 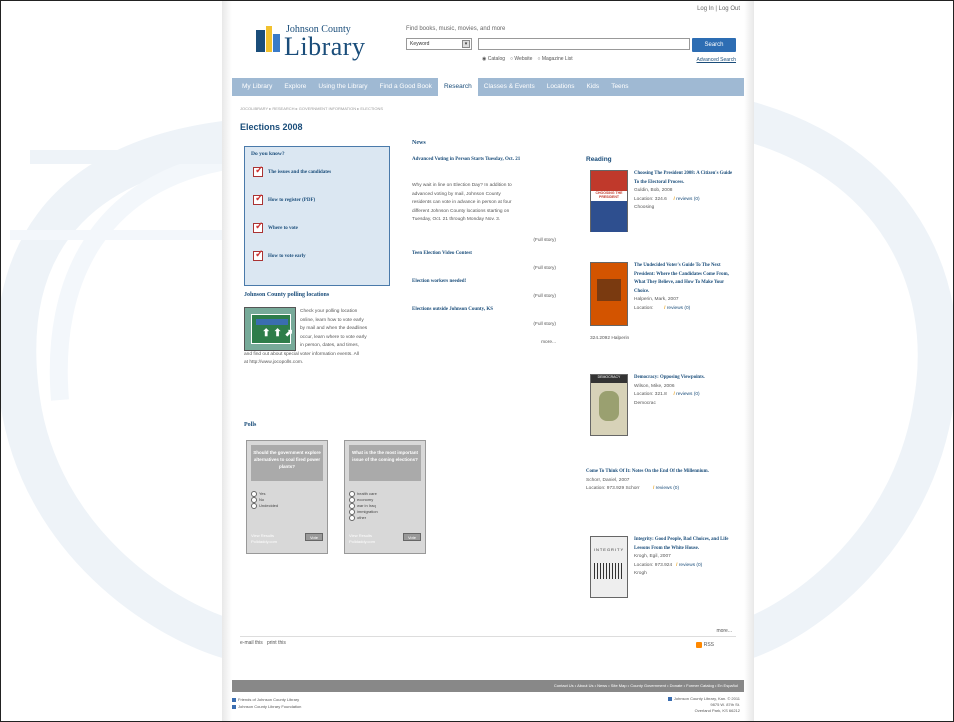 What do you see at coordinates (406, 87) in the screenshot?
I see `nav-find-a-good-book: Find a Good Book` at bounding box center [406, 87].